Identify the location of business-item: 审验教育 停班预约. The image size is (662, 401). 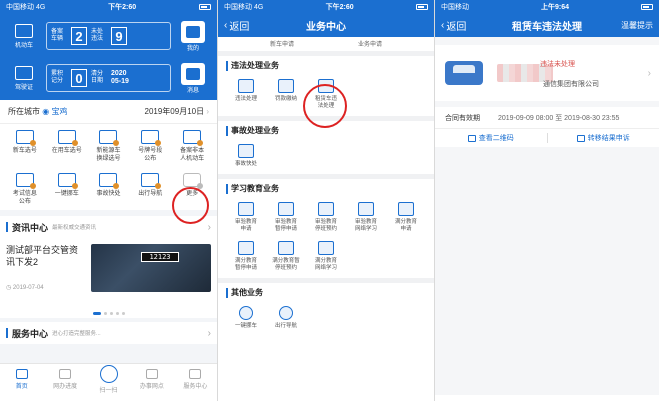
(326, 217).